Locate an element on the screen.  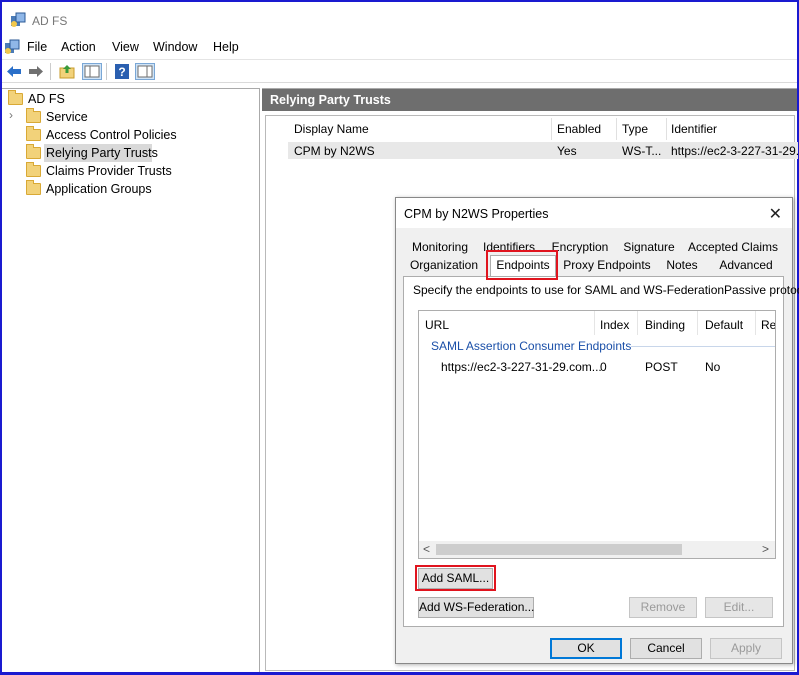
title-bar: AD FS is located at coordinates (399, 18).